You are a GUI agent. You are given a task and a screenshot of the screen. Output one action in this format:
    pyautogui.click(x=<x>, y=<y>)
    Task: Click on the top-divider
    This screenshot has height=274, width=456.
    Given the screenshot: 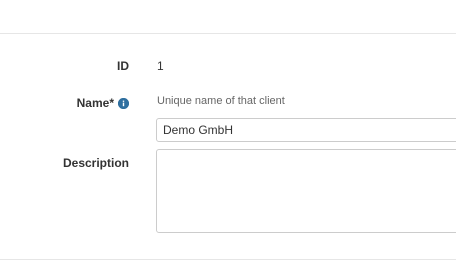 What is the action you would take?
    pyautogui.click(x=228, y=33)
    